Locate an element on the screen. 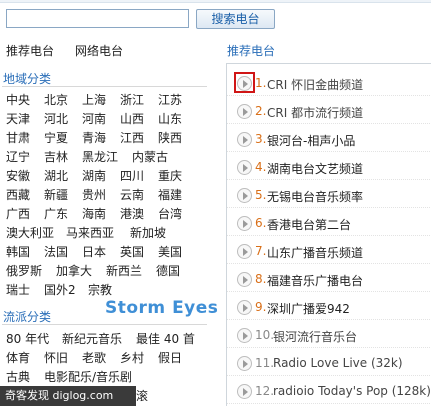  region-link: 河北 is located at coordinates (56, 118).